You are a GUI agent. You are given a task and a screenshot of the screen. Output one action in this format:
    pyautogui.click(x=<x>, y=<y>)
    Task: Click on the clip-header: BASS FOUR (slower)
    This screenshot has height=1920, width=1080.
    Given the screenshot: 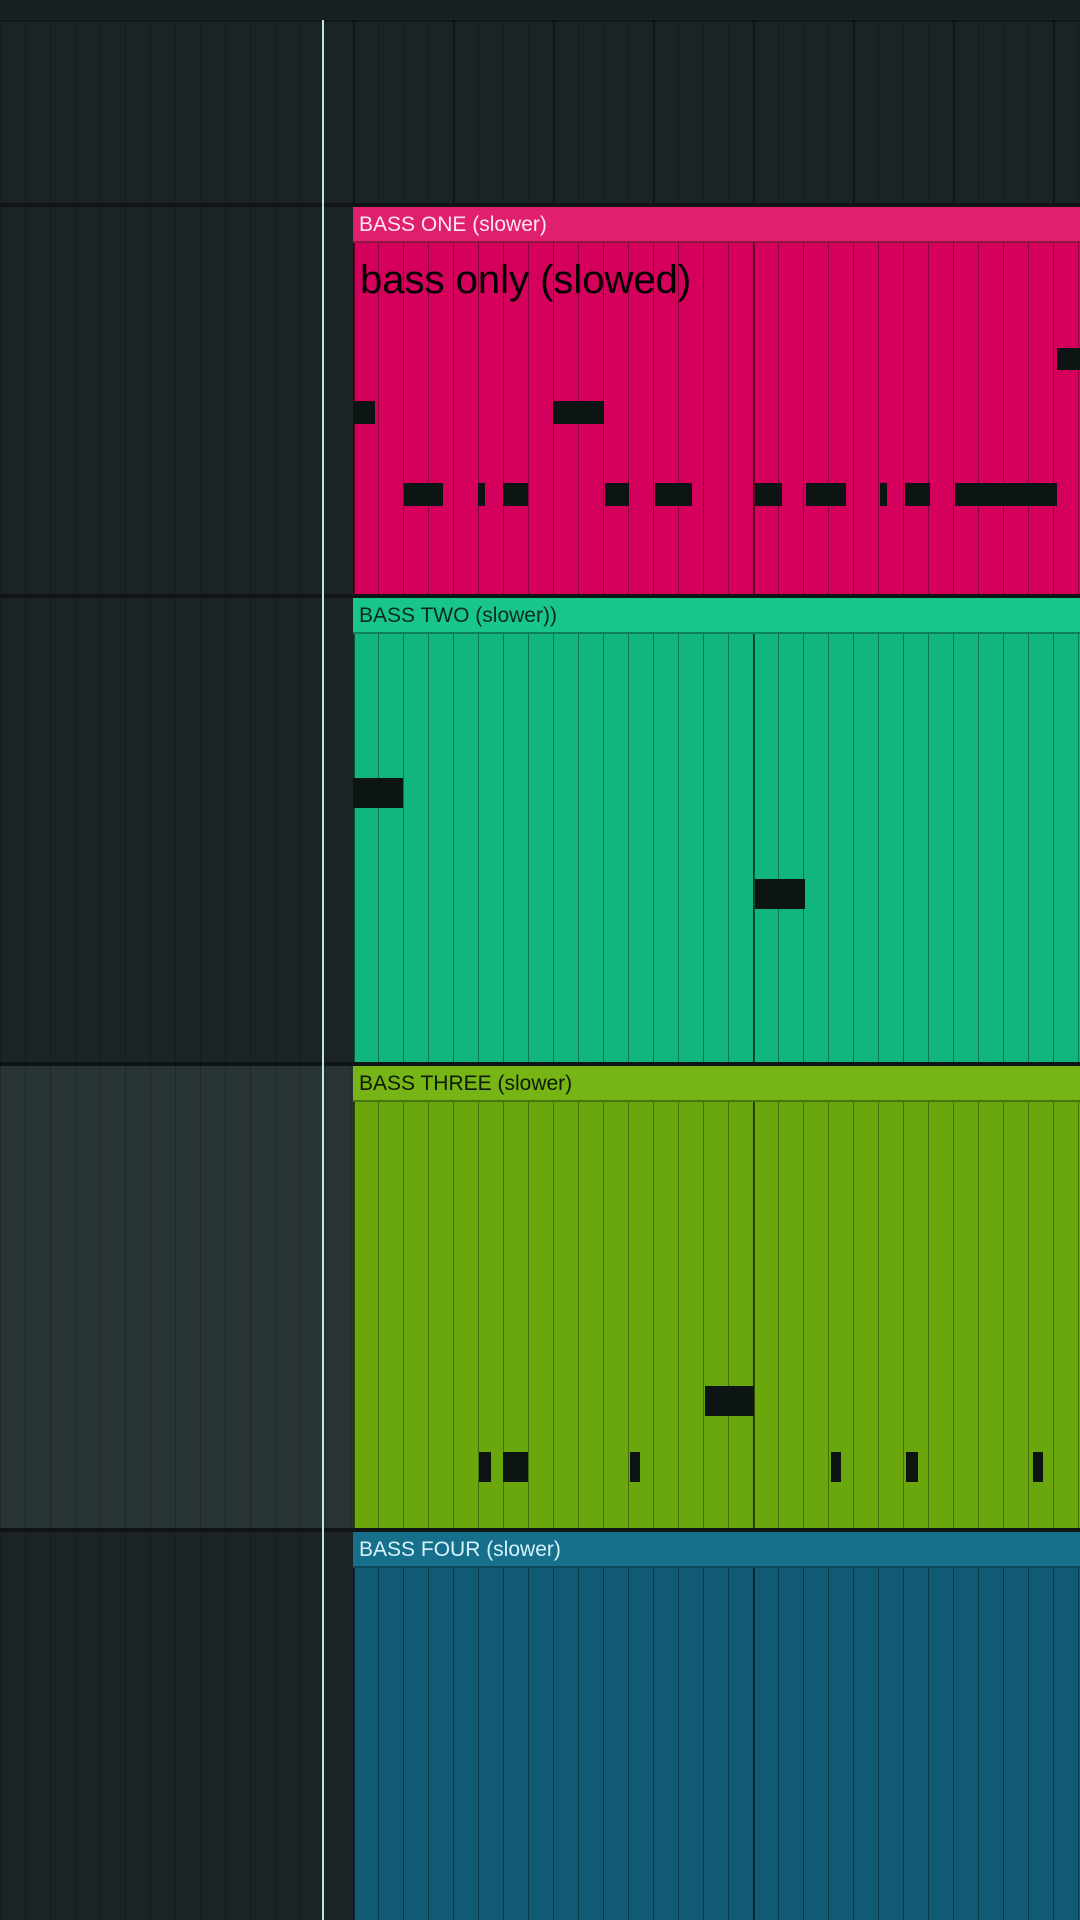 What is the action you would take?
    pyautogui.click(x=716, y=1550)
    